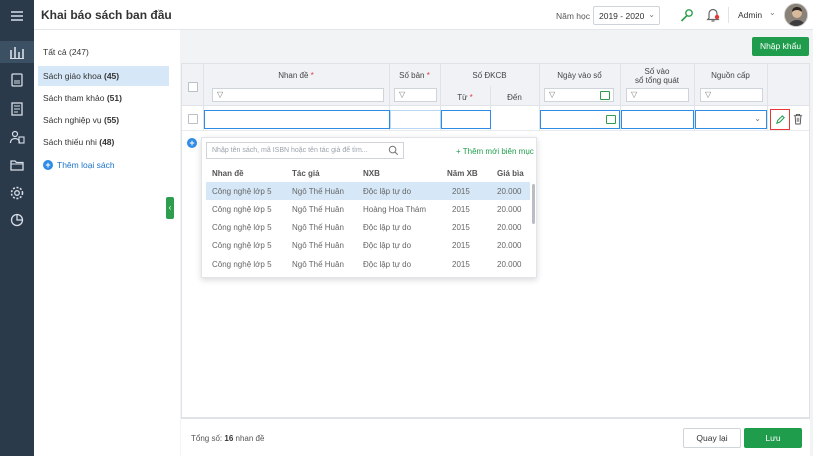 The height and width of the screenshot is (456, 813). What do you see at coordinates (86, 165) in the screenshot?
I see `add-category-label: Thêm loại sách` at bounding box center [86, 165].